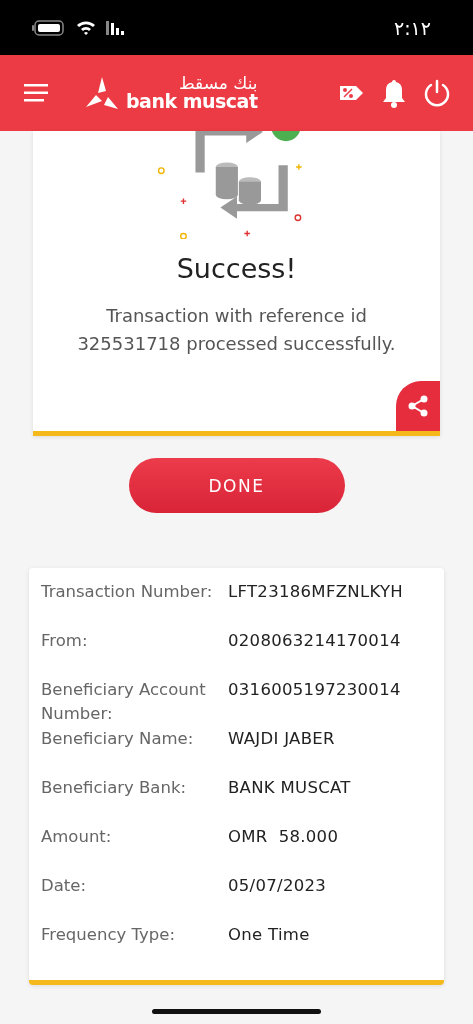 Image resolution: width=473 pixels, height=1024 pixels. Describe the element at coordinates (127, 592) in the screenshot. I see `detail-label: Transaction Number:` at that location.